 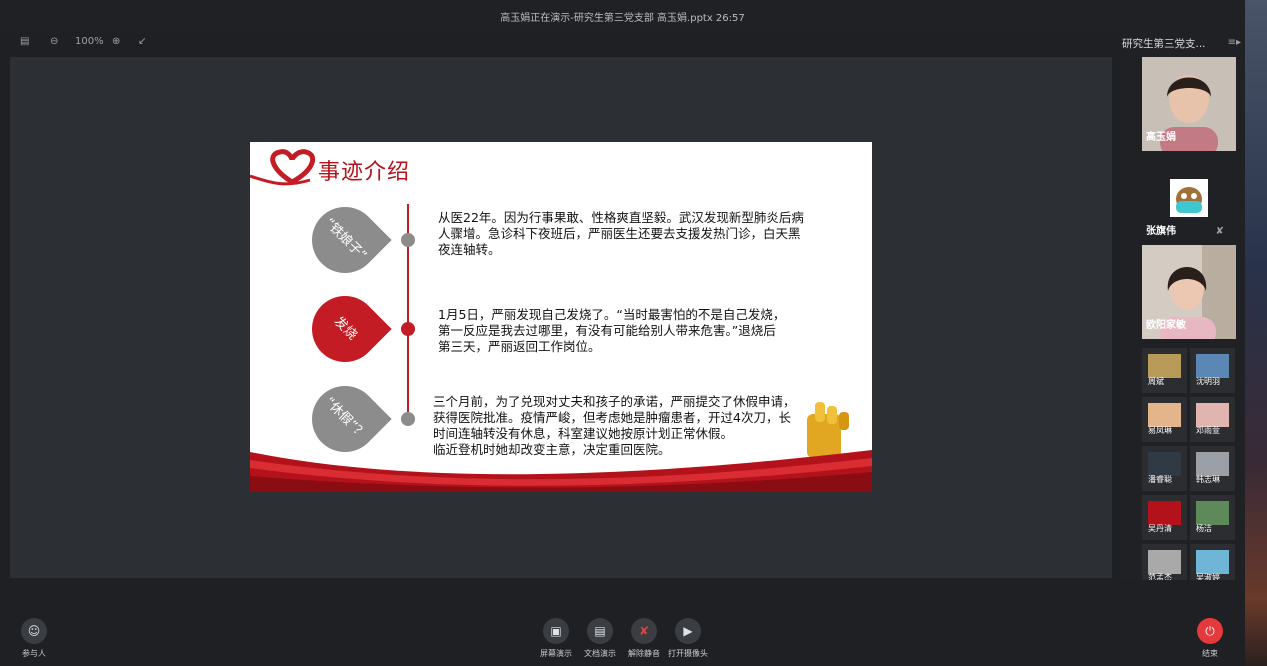 What do you see at coordinates (1204, 528) in the screenshot?
I see `participant-name: 杨洁` at bounding box center [1204, 528].